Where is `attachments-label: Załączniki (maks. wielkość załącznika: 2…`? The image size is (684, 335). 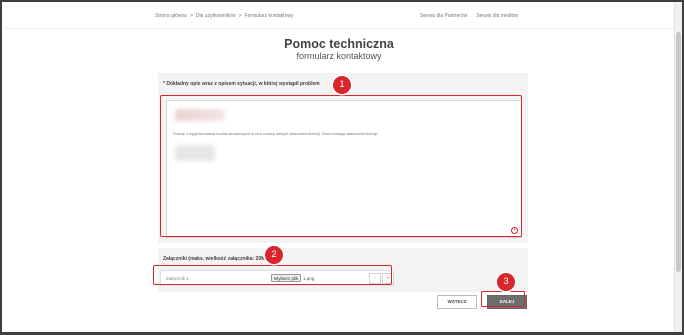 attachments-label: Załączniki (maks. wielkość załącznika: 2… is located at coordinates (217, 259).